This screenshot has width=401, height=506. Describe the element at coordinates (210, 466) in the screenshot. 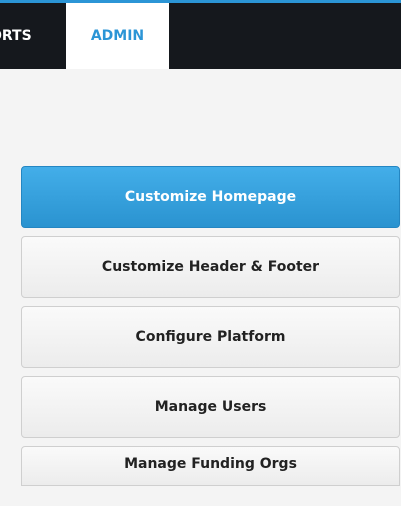

I see `manage-funding-orgs-button: Manage Funding Orgs` at that location.